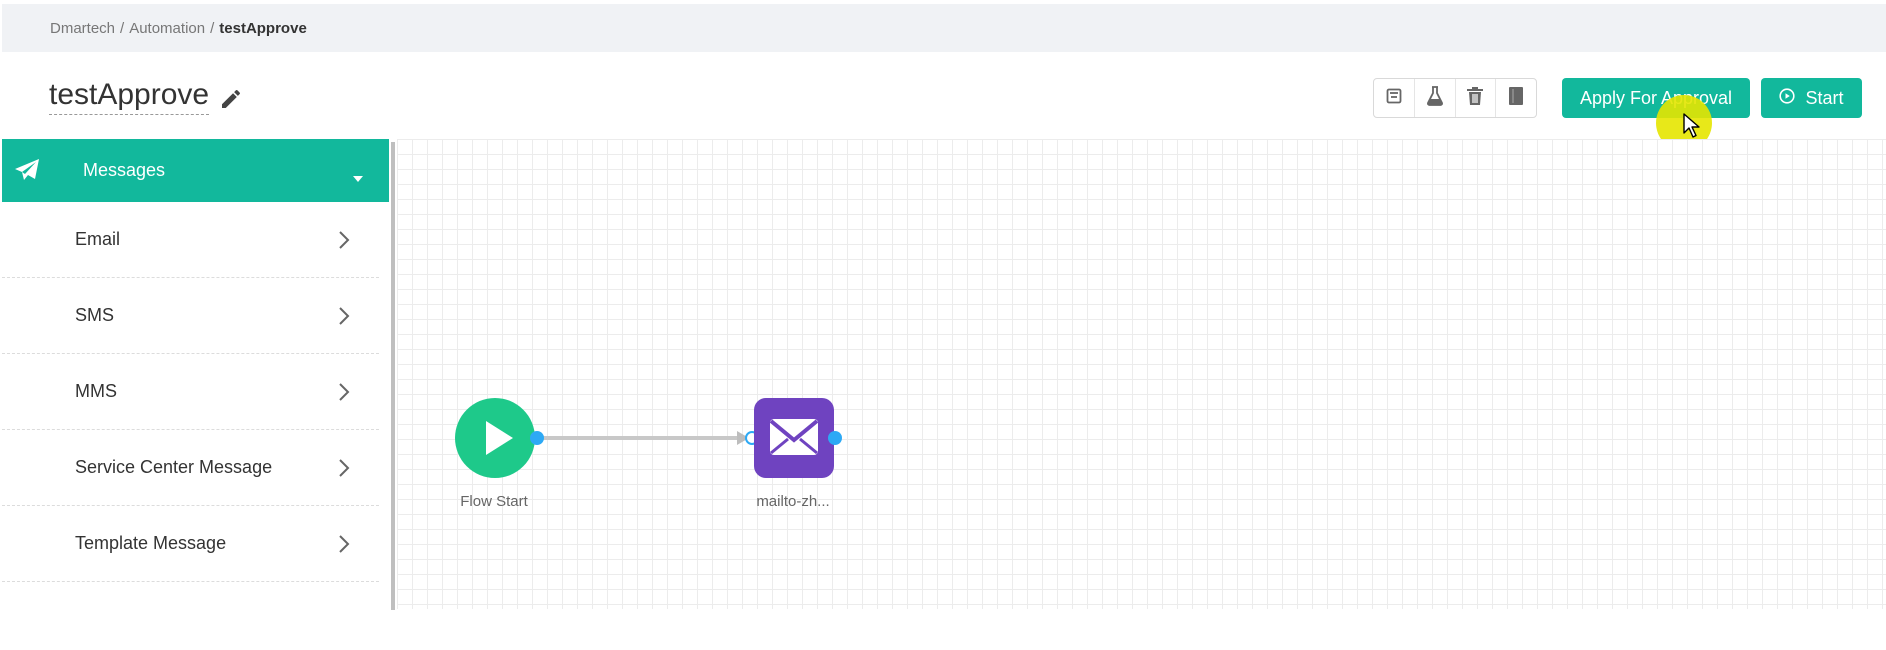 Image resolution: width=1886 pixels, height=650 pixels. I want to click on flask-icon, so click(1435, 98).